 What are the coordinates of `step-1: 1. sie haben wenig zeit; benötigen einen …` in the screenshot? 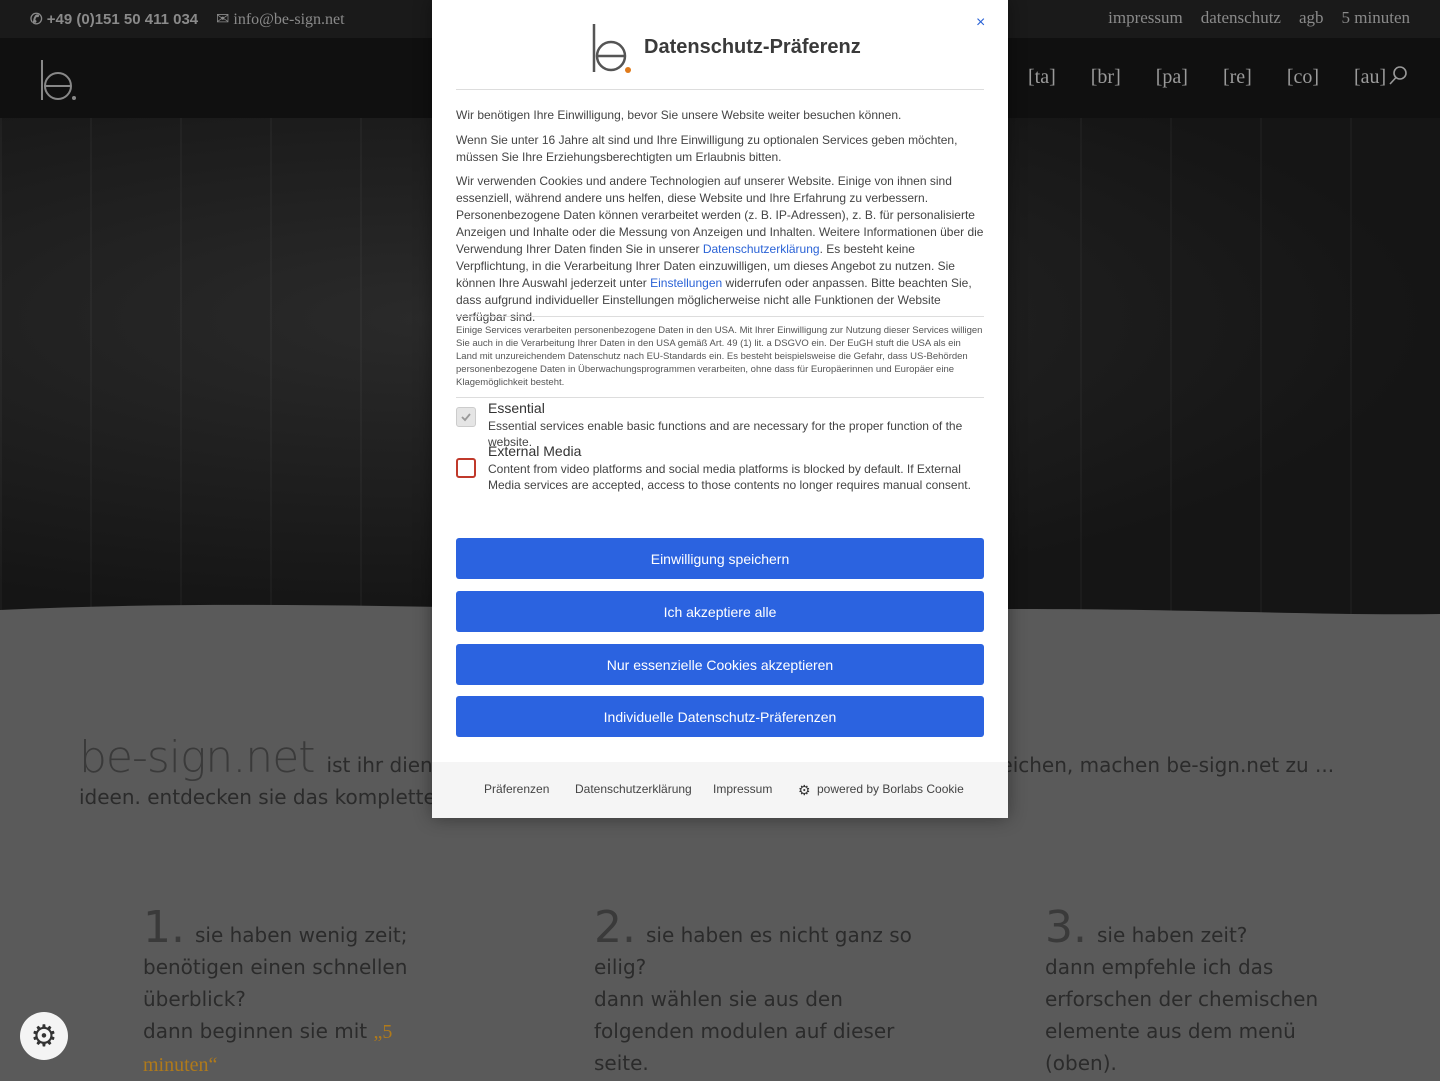 It's located at (303, 993).